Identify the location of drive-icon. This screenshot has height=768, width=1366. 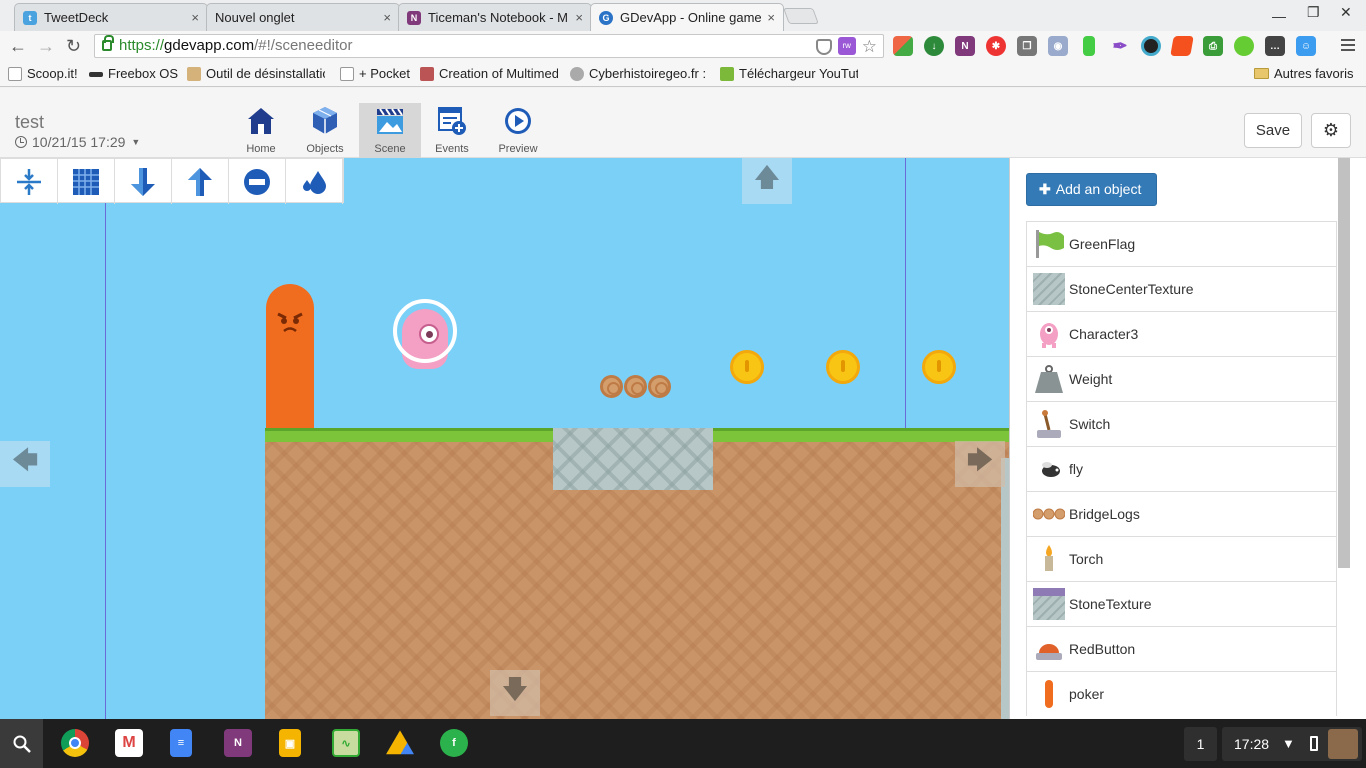
(400, 742).